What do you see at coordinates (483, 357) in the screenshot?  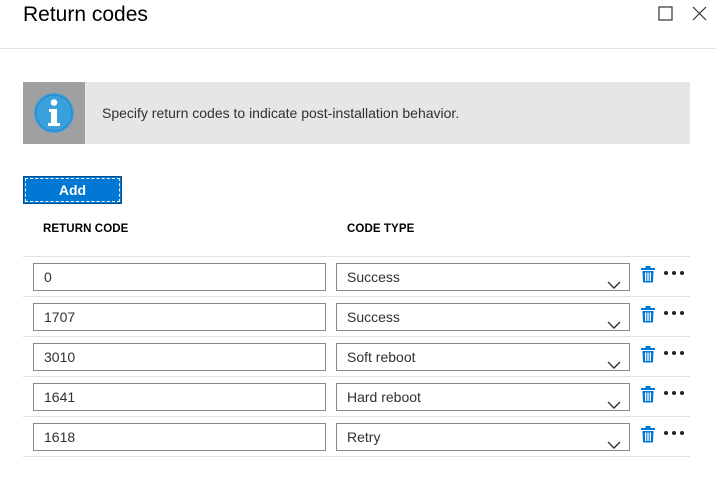 I see `code-type-select: Soft reboot` at bounding box center [483, 357].